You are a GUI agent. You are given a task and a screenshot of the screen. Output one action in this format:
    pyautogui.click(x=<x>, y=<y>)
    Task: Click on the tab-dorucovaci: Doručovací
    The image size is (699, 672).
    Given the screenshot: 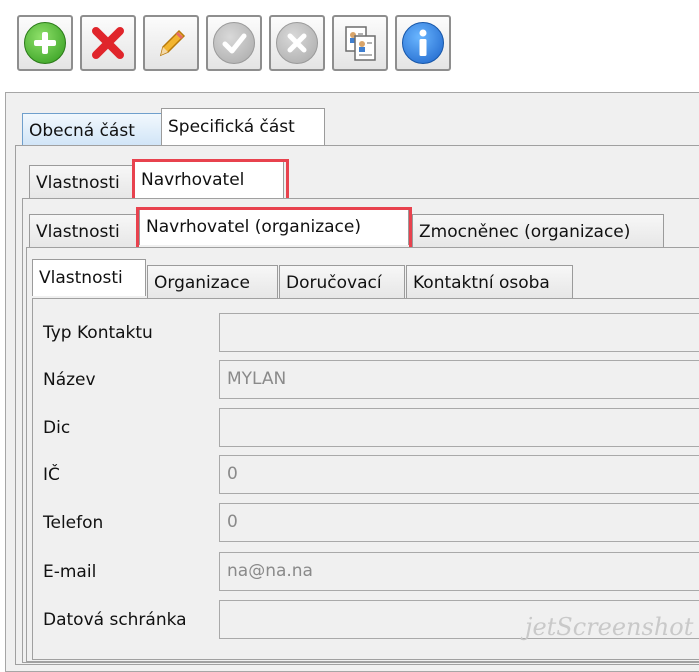 What is the action you would take?
    pyautogui.click(x=342, y=282)
    